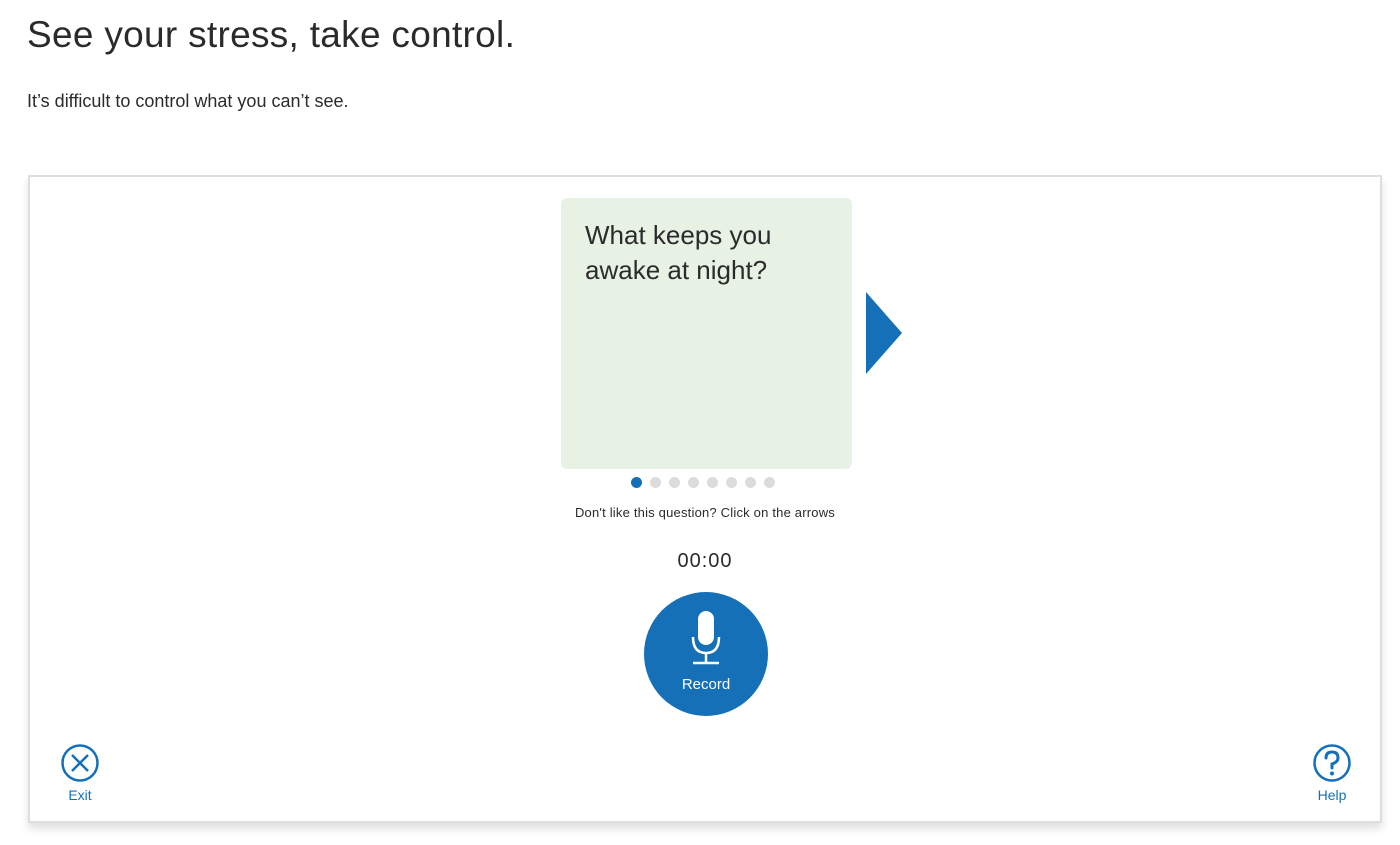  I want to click on carousel-dots, so click(703, 482).